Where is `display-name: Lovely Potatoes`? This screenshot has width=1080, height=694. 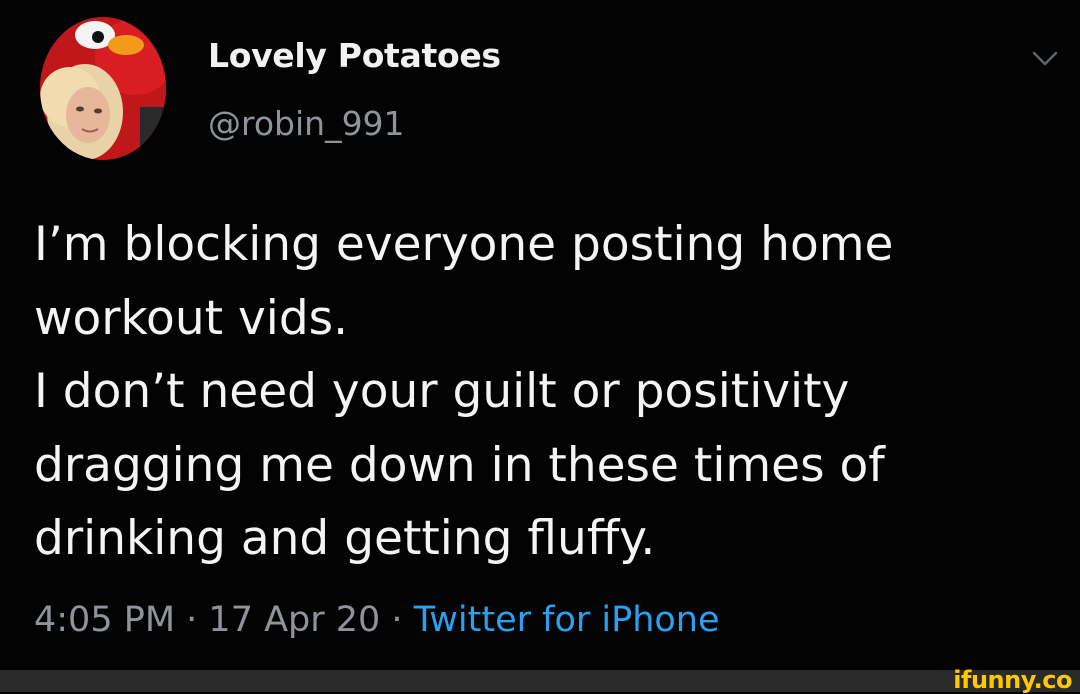 display-name: Lovely Potatoes is located at coordinates (354, 55).